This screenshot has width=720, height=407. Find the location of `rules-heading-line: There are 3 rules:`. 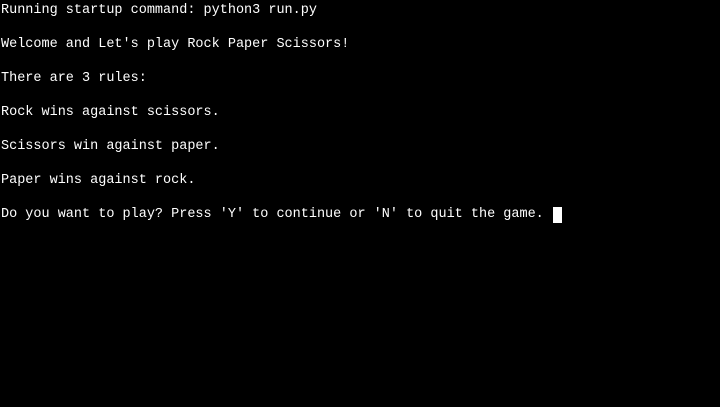

rules-heading-line: There are 3 rules: is located at coordinates (74, 78).